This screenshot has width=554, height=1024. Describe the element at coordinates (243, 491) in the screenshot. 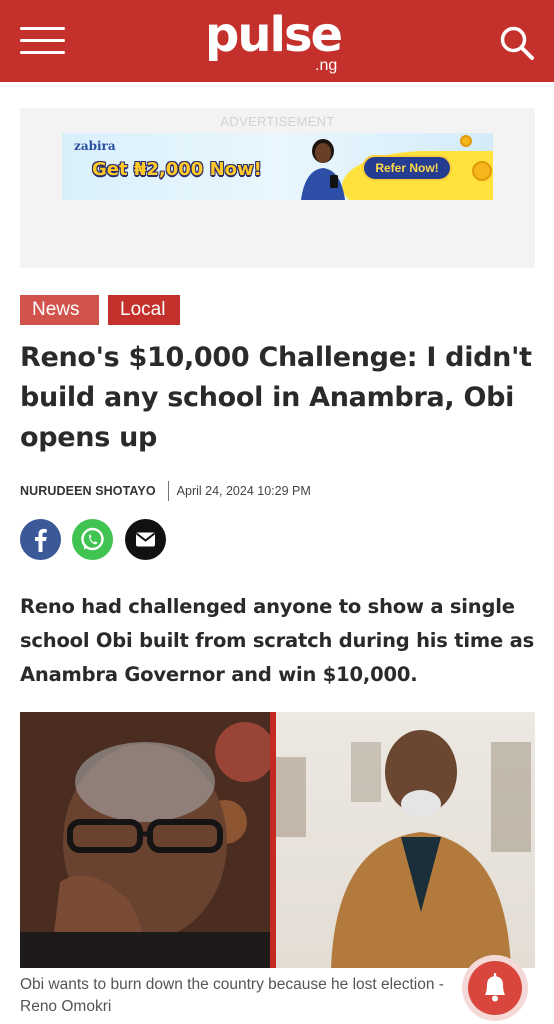

I see `publish-date: April 24, 2024 10:29 PM` at that location.